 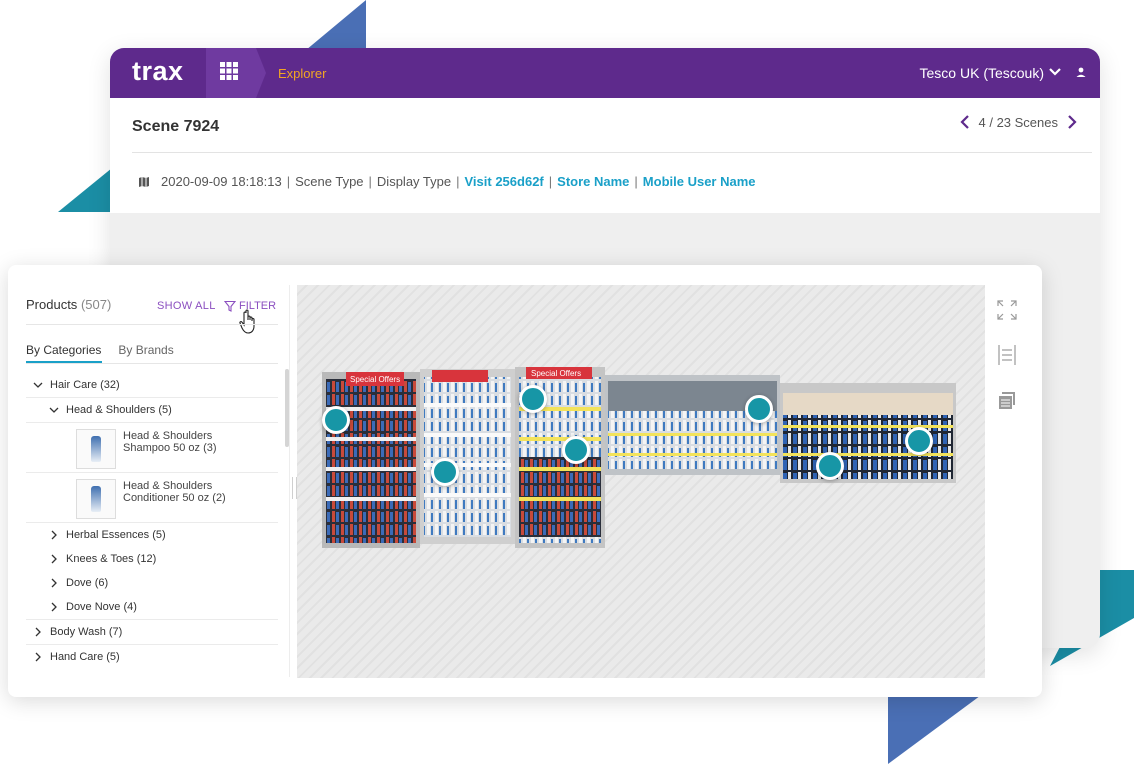 I want to click on tree-item-herbal-essences: Herbal Essences (5), so click(x=152, y=535).